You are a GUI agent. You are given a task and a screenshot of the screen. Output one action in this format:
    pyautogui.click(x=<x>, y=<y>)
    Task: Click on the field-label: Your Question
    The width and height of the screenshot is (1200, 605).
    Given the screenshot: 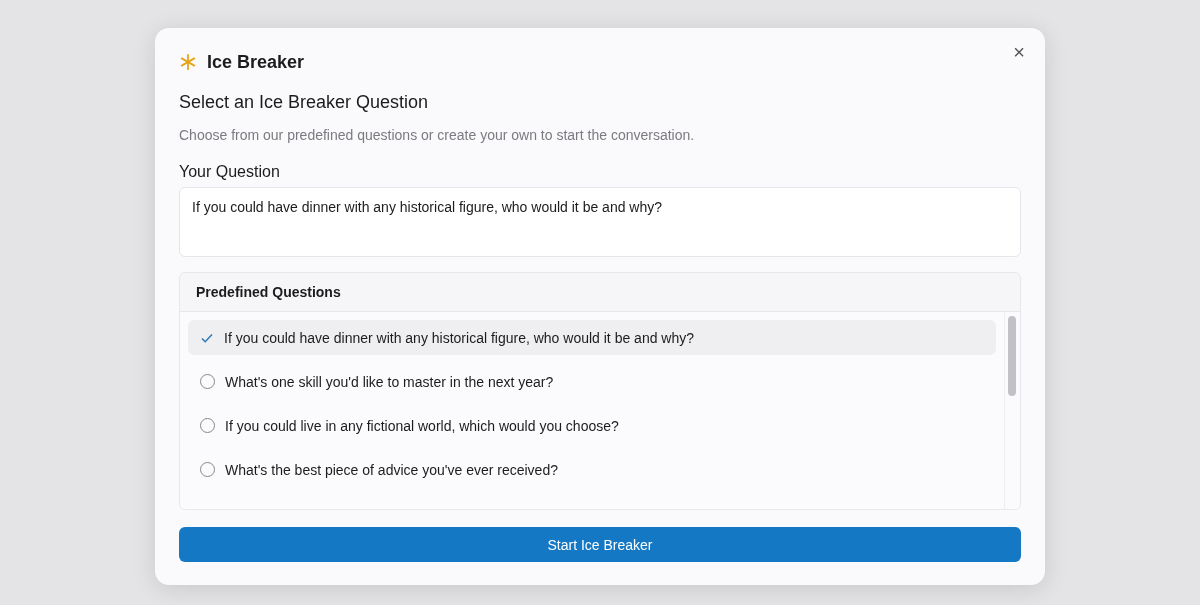 What is the action you would take?
    pyautogui.click(x=230, y=172)
    